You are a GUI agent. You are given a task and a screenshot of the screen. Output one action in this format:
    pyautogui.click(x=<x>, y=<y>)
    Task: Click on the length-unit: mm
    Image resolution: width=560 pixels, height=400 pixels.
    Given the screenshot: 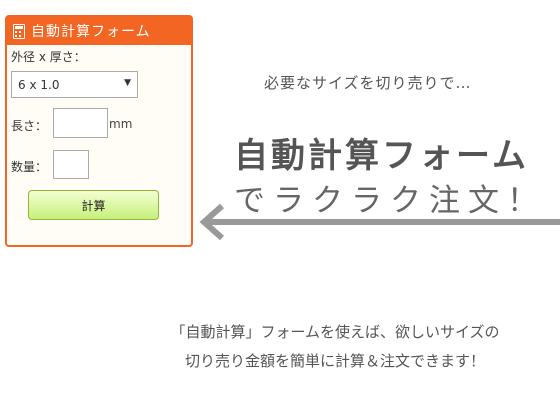 What is the action you would take?
    pyautogui.click(x=121, y=124)
    